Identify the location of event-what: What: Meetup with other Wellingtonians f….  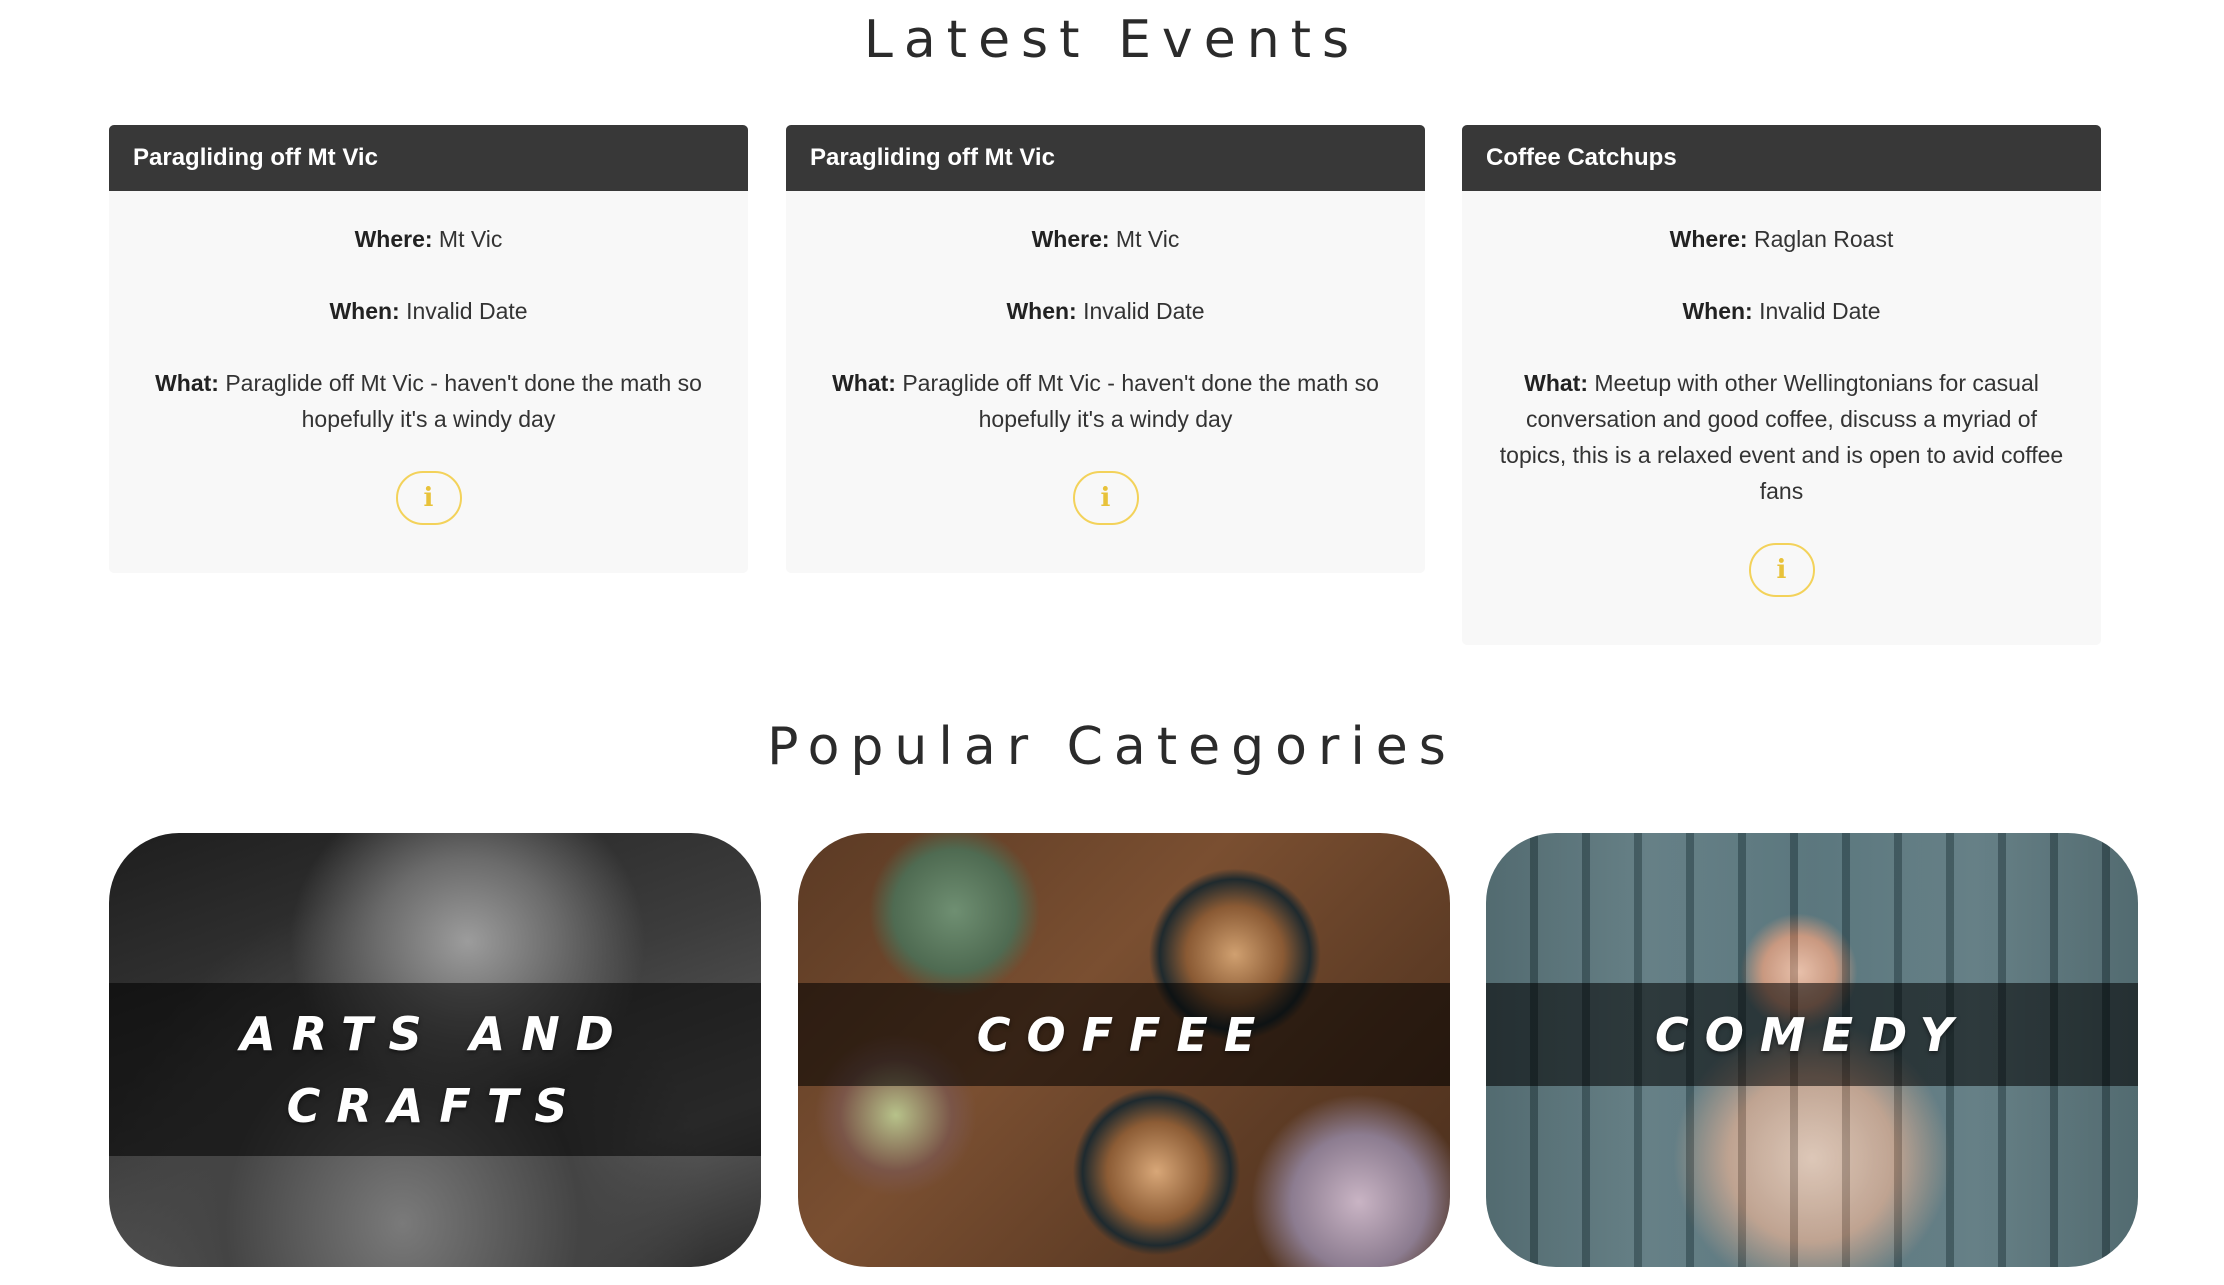
(1781, 437).